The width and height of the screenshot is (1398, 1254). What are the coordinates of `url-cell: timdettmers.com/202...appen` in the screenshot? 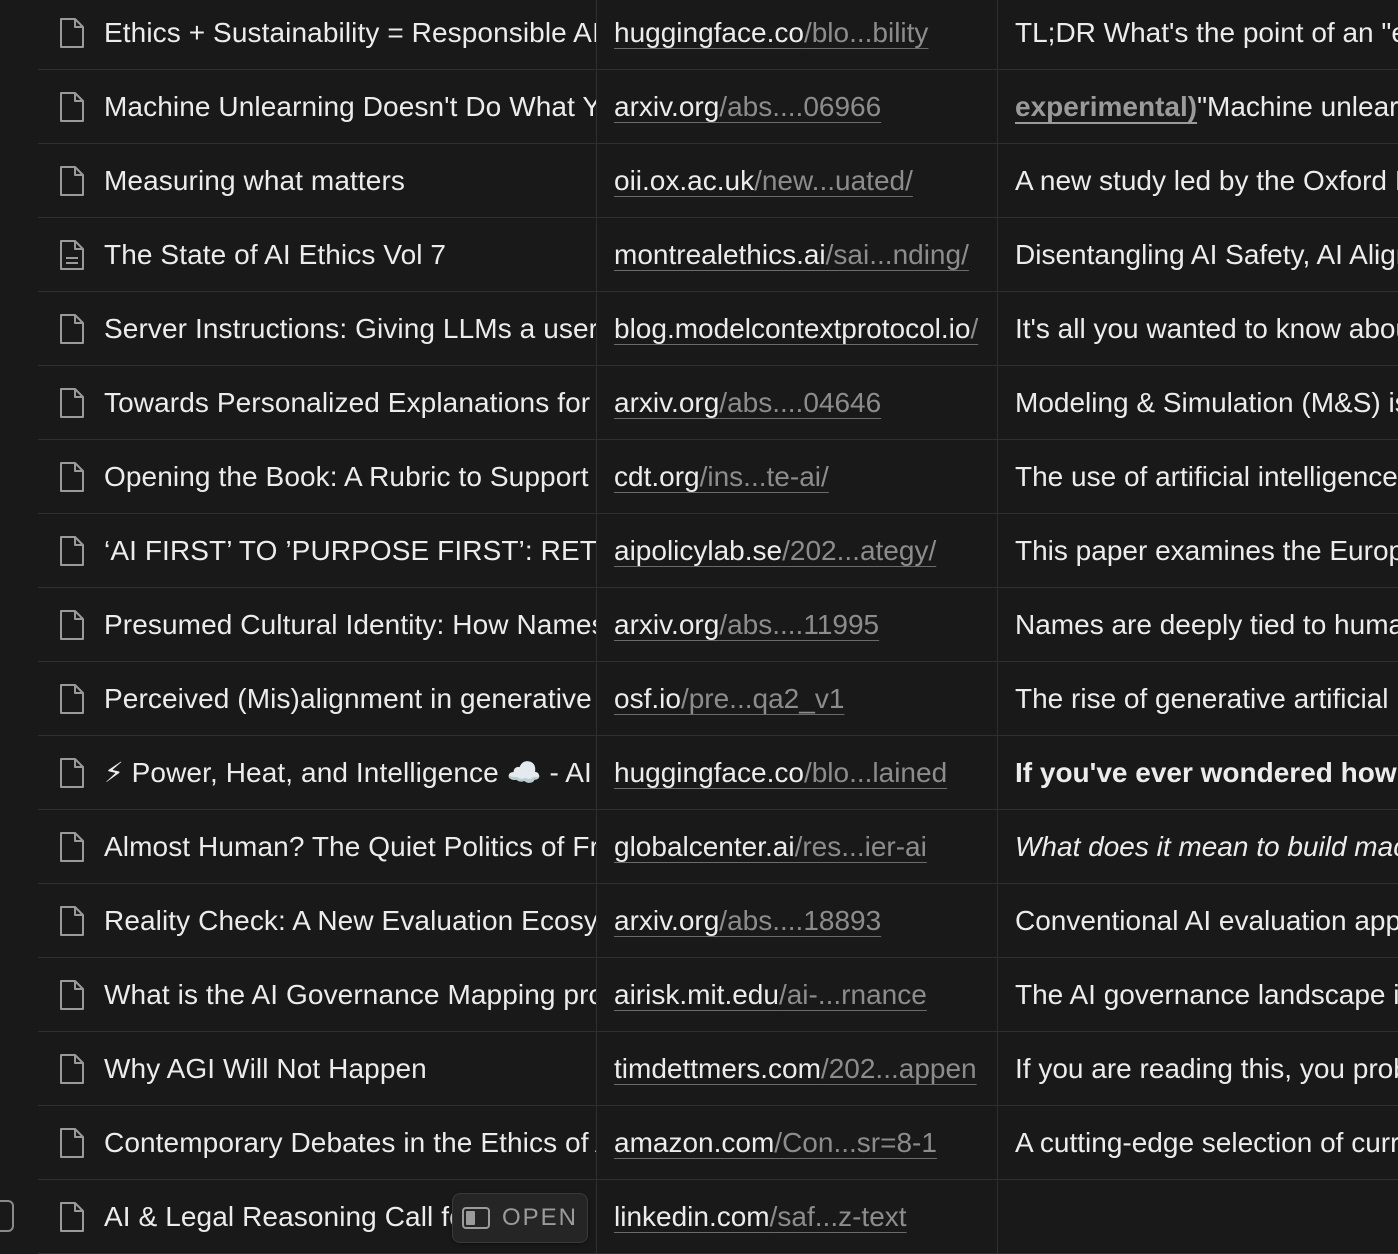 It's located at (797, 1068).